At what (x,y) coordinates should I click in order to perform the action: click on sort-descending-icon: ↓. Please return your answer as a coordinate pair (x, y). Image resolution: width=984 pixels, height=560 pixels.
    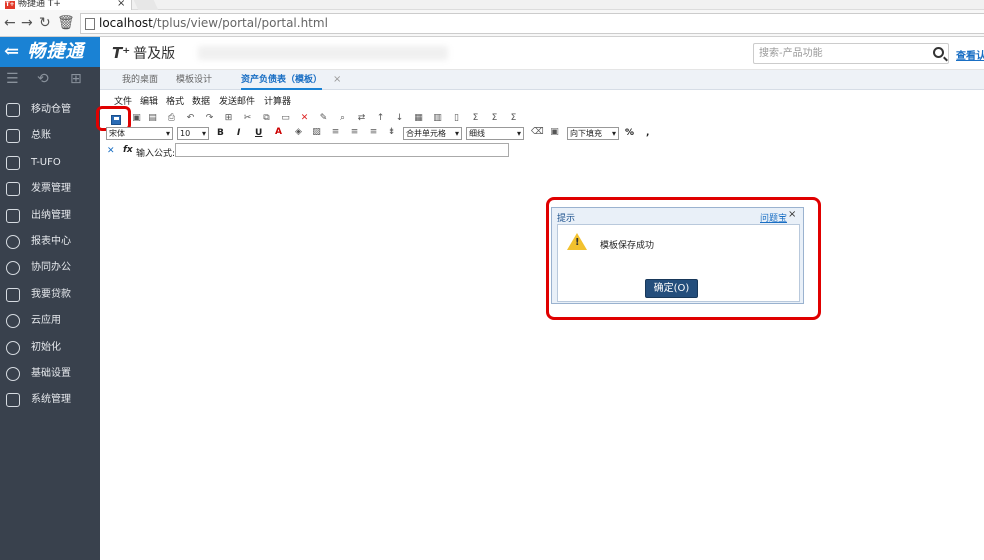
    Looking at the image, I should click on (399, 118).